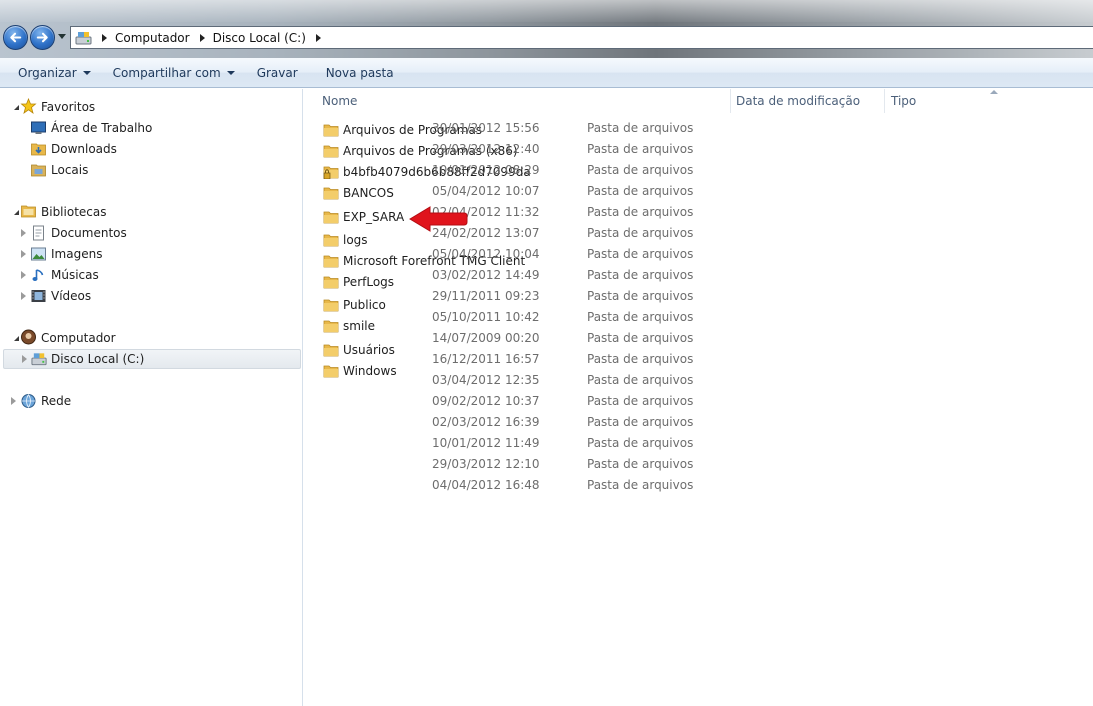  Describe the element at coordinates (38, 170) in the screenshot. I see `places-folder-icon` at that location.